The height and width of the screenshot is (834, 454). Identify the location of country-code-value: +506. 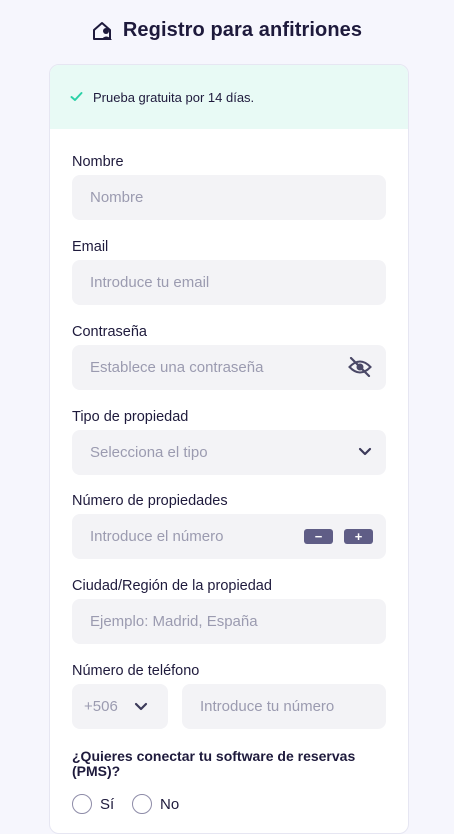
(101, 706).